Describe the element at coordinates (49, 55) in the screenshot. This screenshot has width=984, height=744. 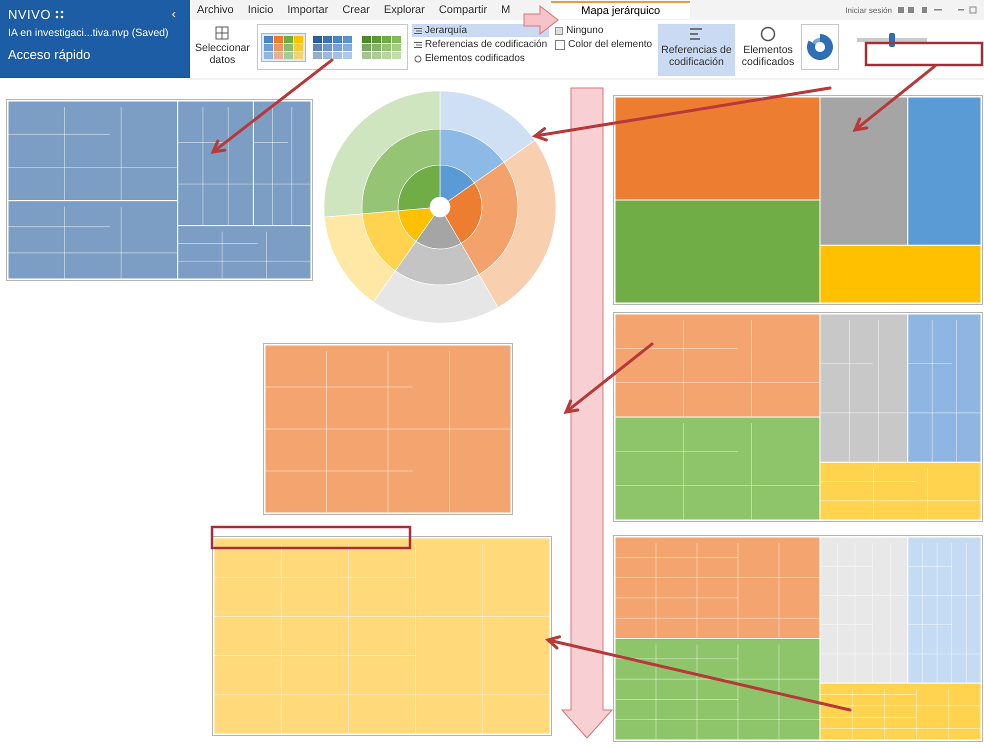
I see `quick-access-heading: Acceso rápido` at that location.